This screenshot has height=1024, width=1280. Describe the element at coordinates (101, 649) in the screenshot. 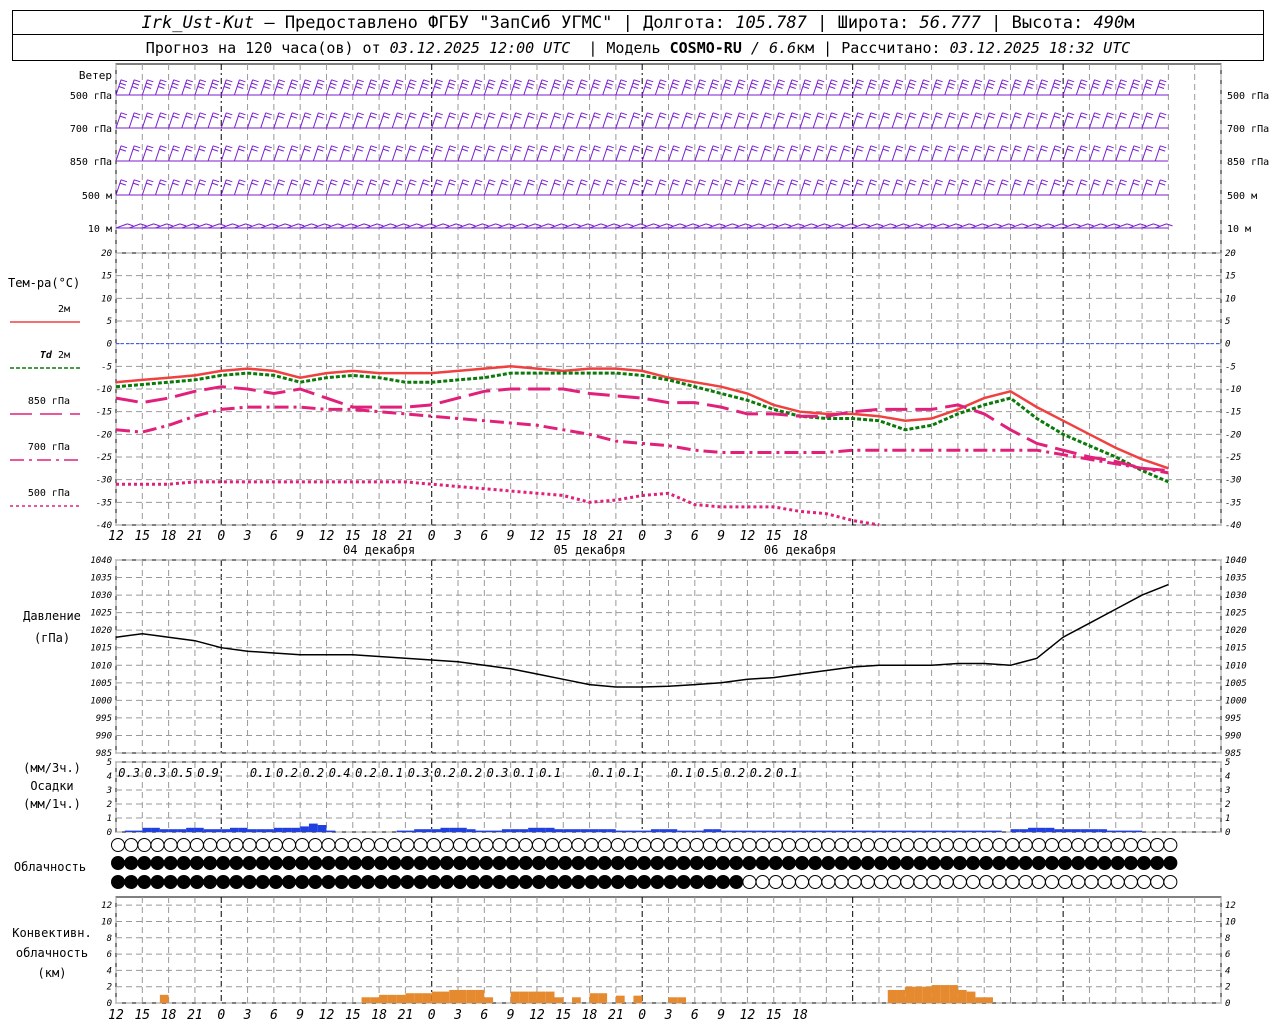

I see `pressure-tick-left: 1015` at that location.